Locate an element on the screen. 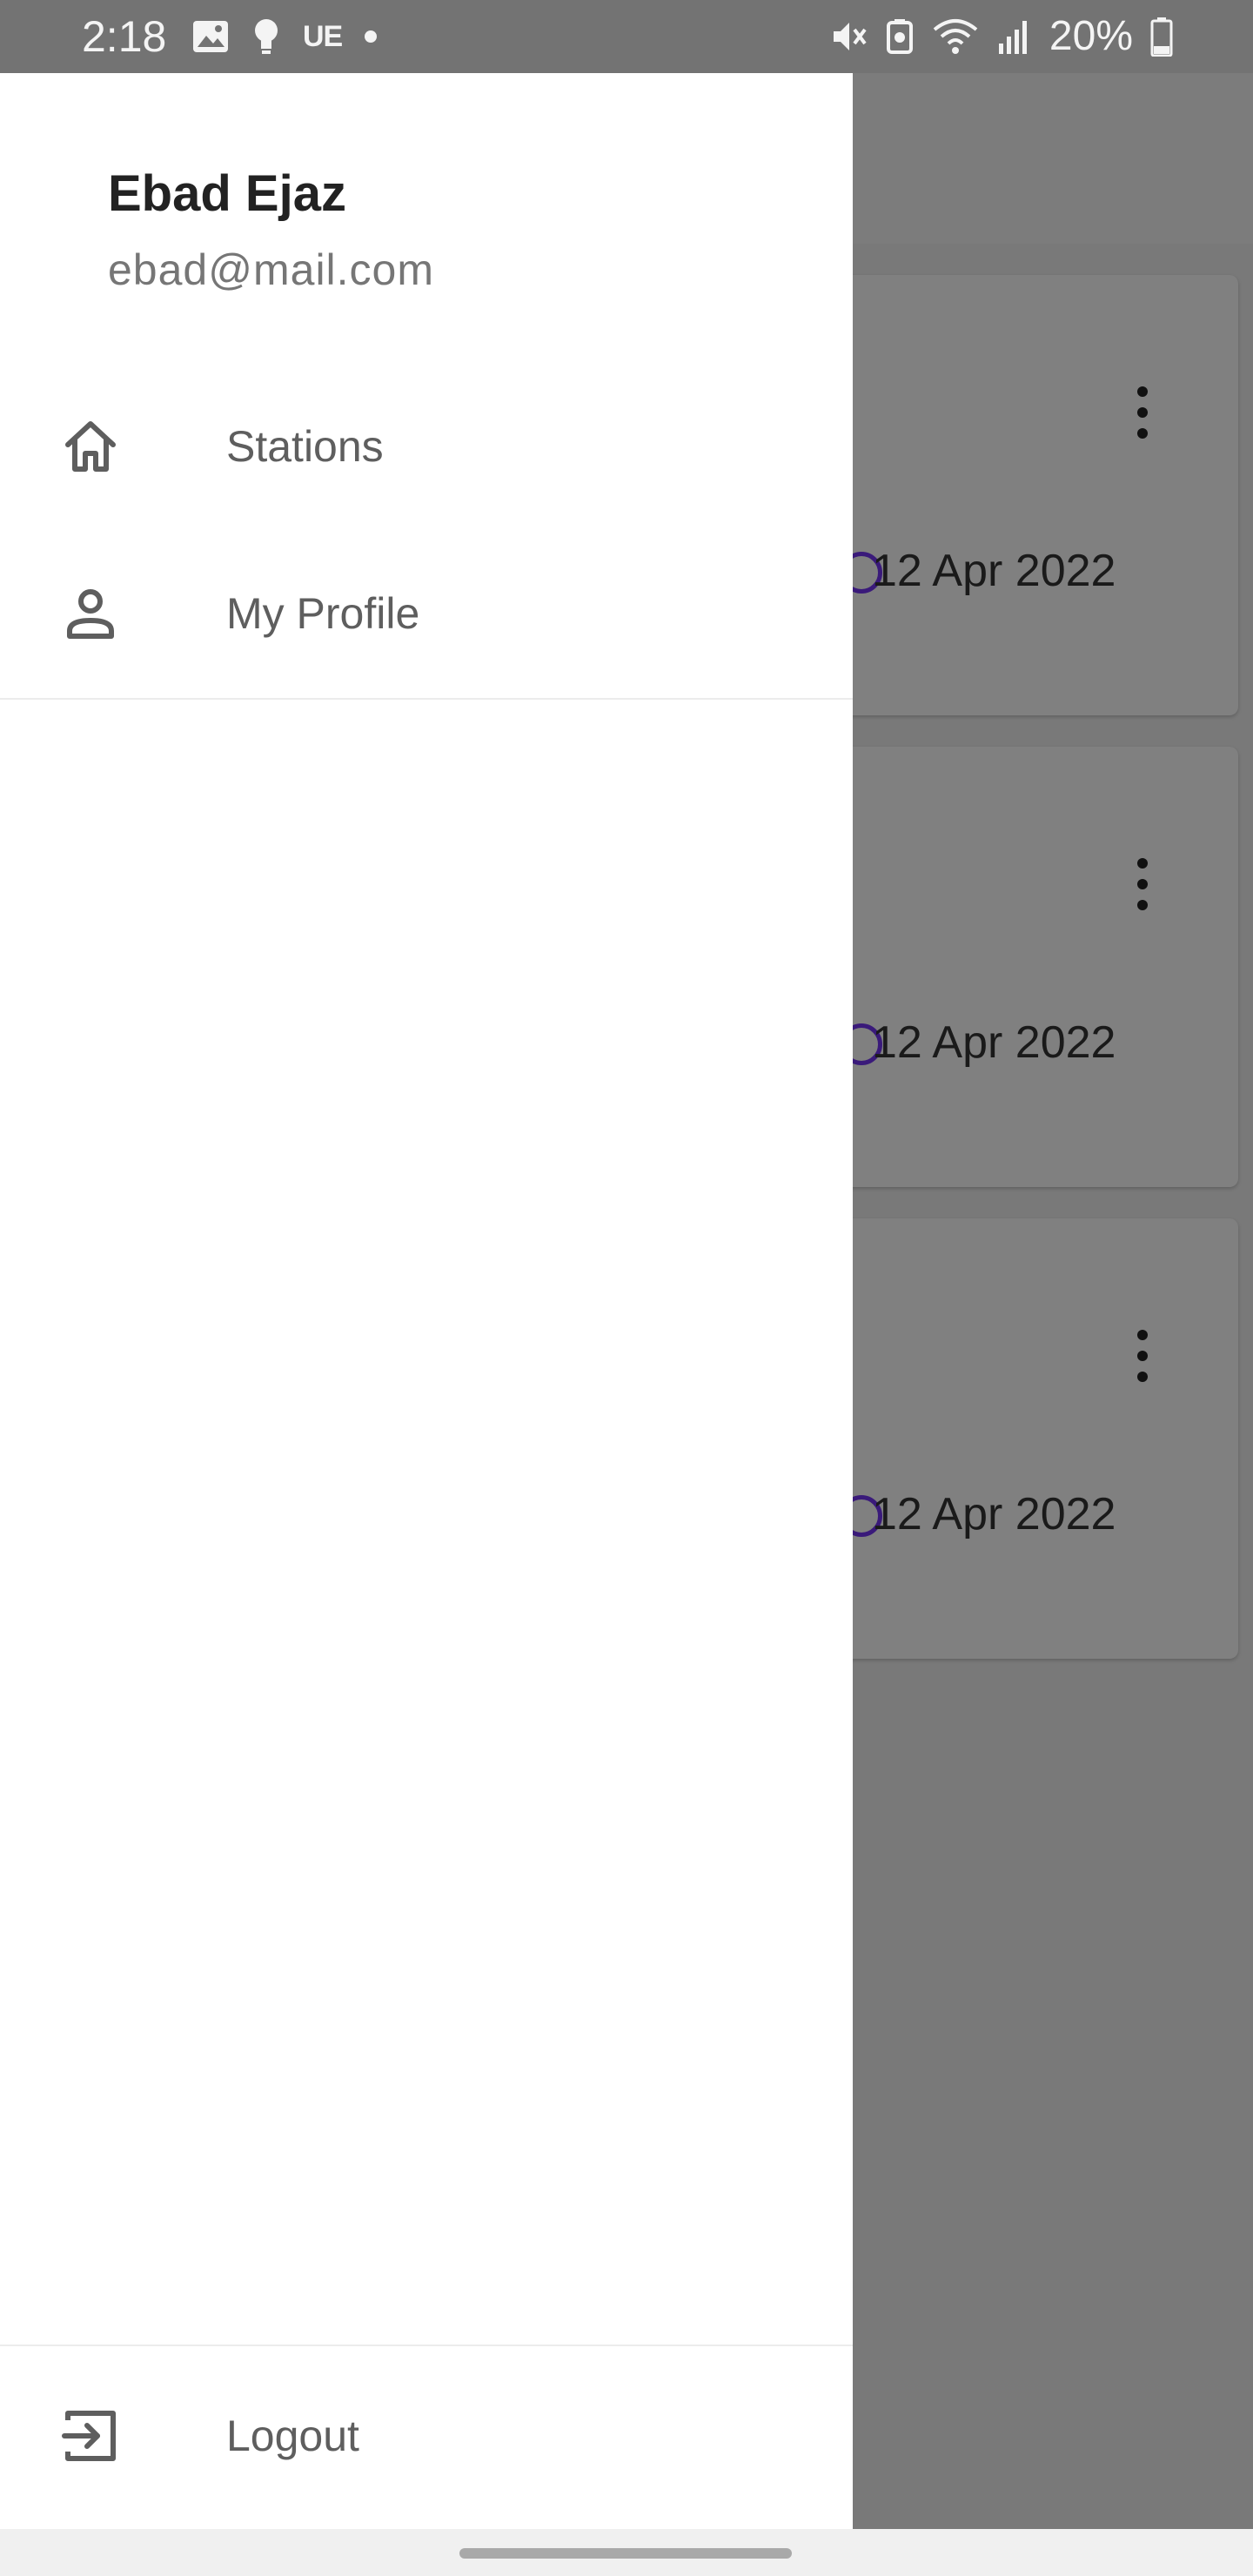  mute-icon is located at coordinates (850, 37).